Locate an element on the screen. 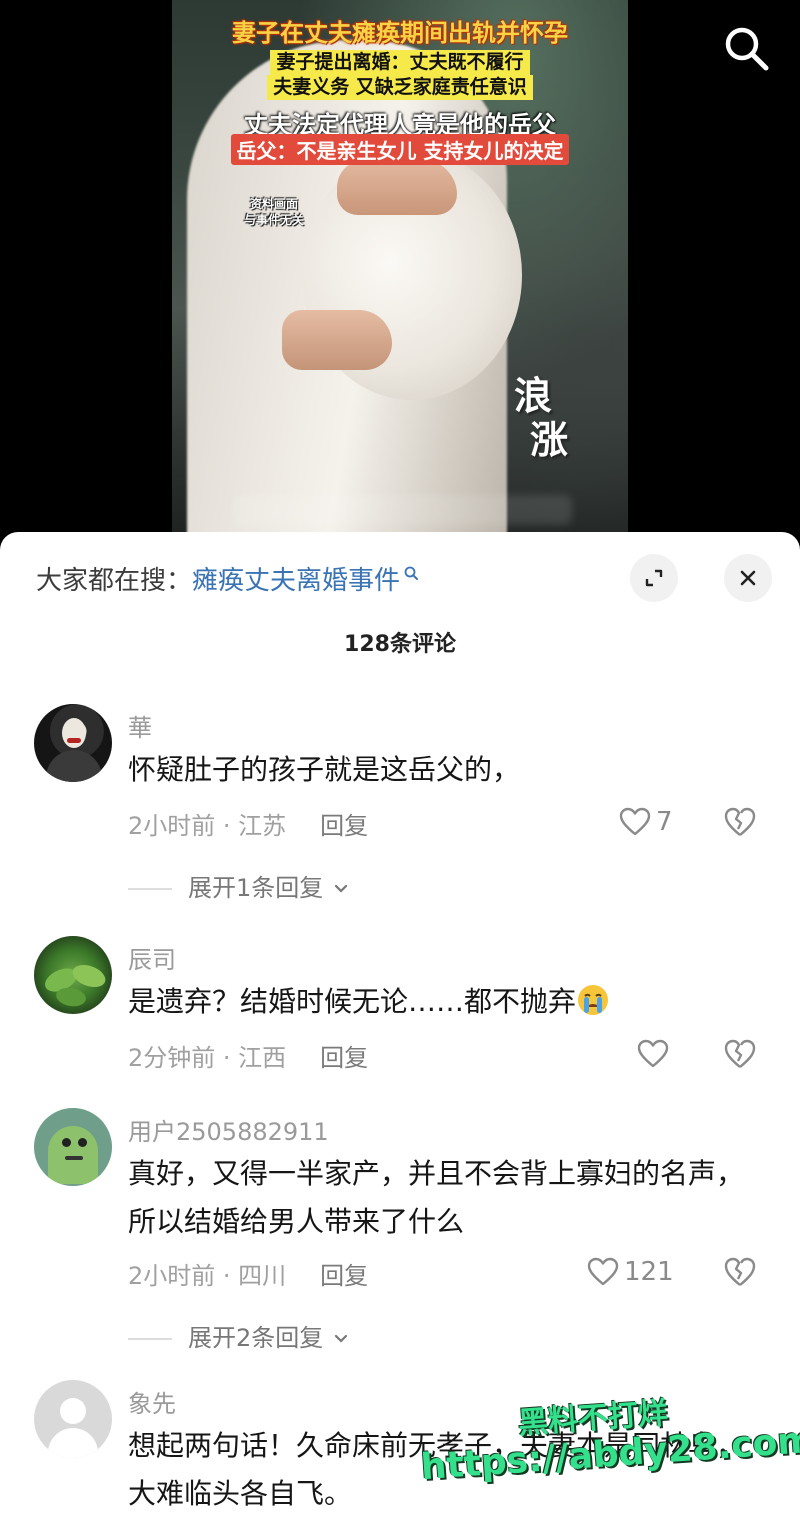  video-hand-top is located at coordinates (397, 187).